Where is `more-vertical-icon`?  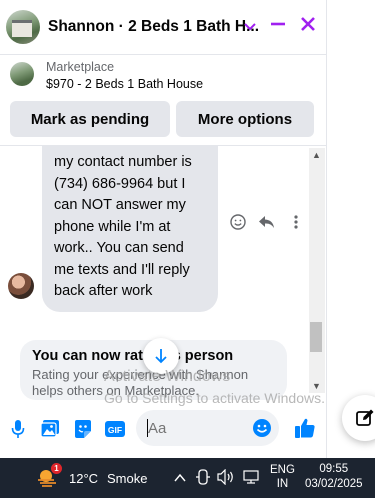
more-vertical-icon is located at coordinates (296, 222).